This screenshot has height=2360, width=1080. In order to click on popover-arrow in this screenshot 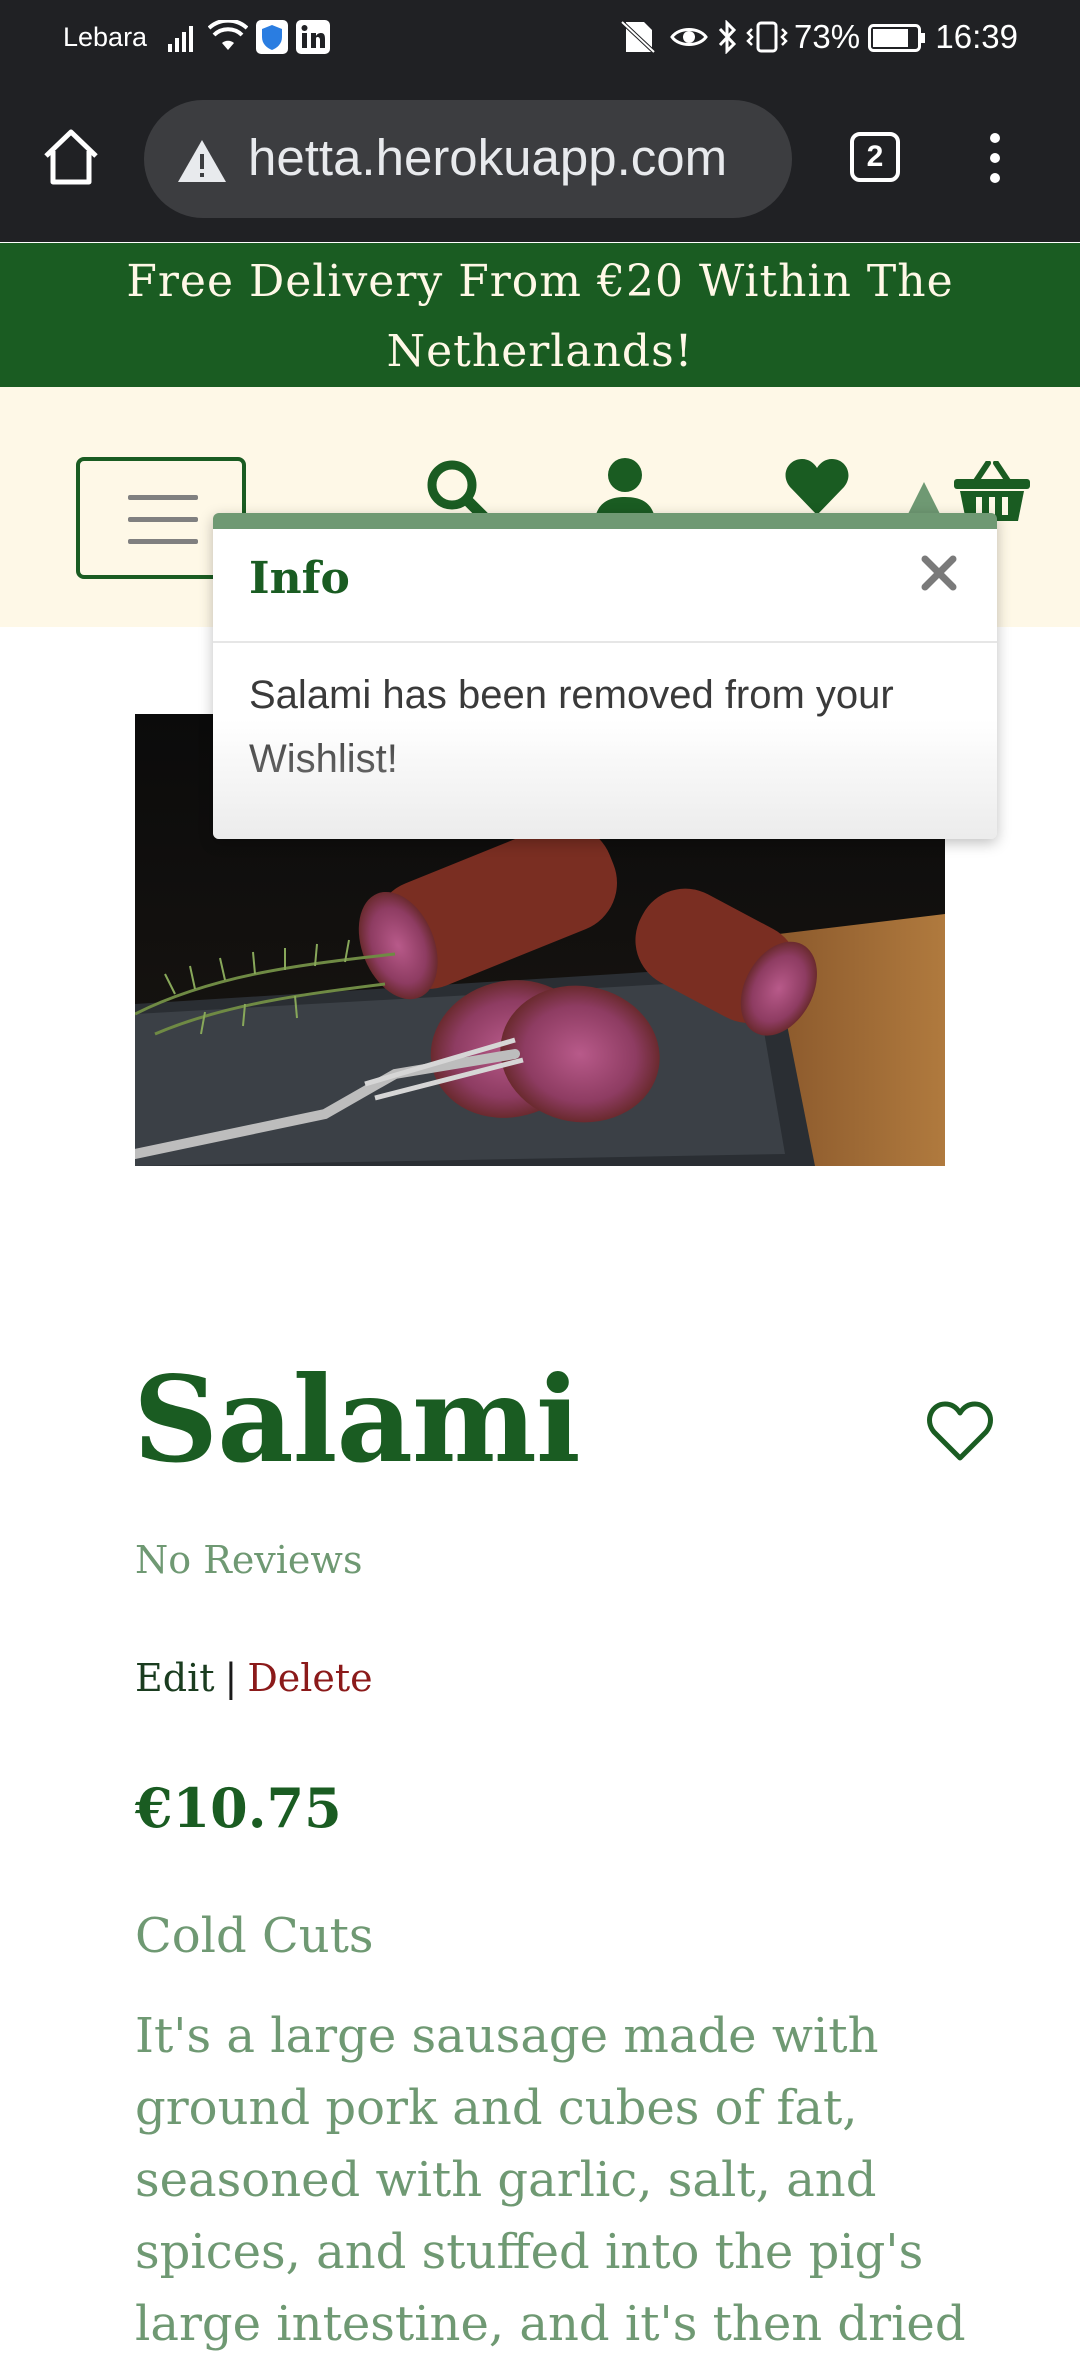, I will do `click(924, 498)`.